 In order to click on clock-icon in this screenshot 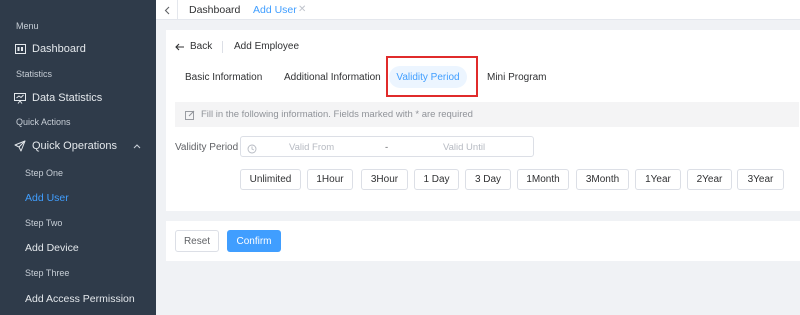, I will do `click(252, 150)`.